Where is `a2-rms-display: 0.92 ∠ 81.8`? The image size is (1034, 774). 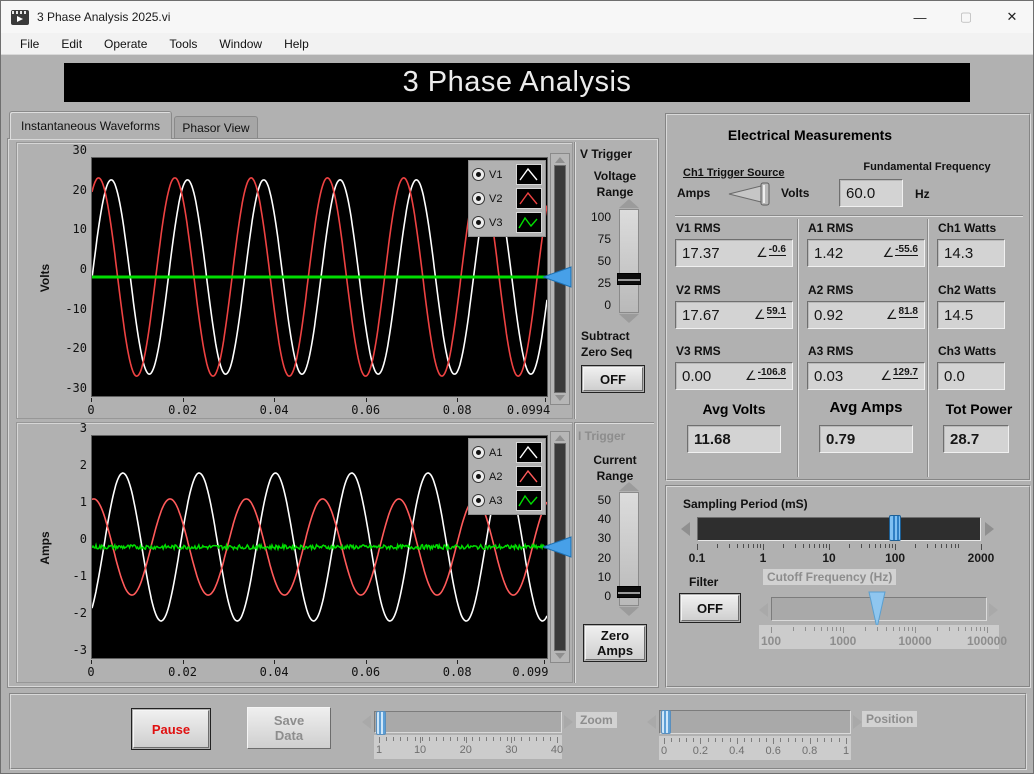 a2-rms-display: 0.92 ∠ 81.8 is located at coordinates (866, 315).